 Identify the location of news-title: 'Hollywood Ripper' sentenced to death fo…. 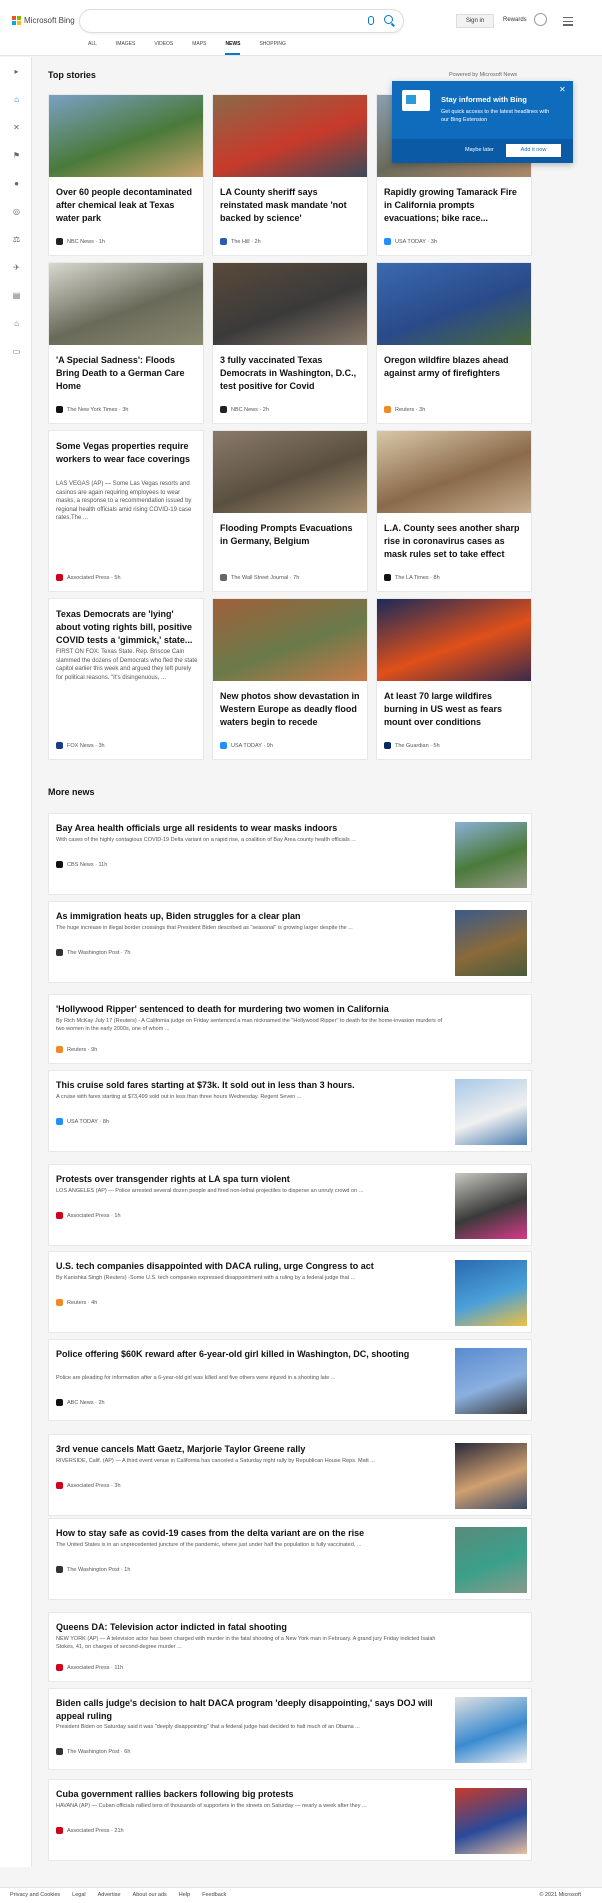
(251, 1009).